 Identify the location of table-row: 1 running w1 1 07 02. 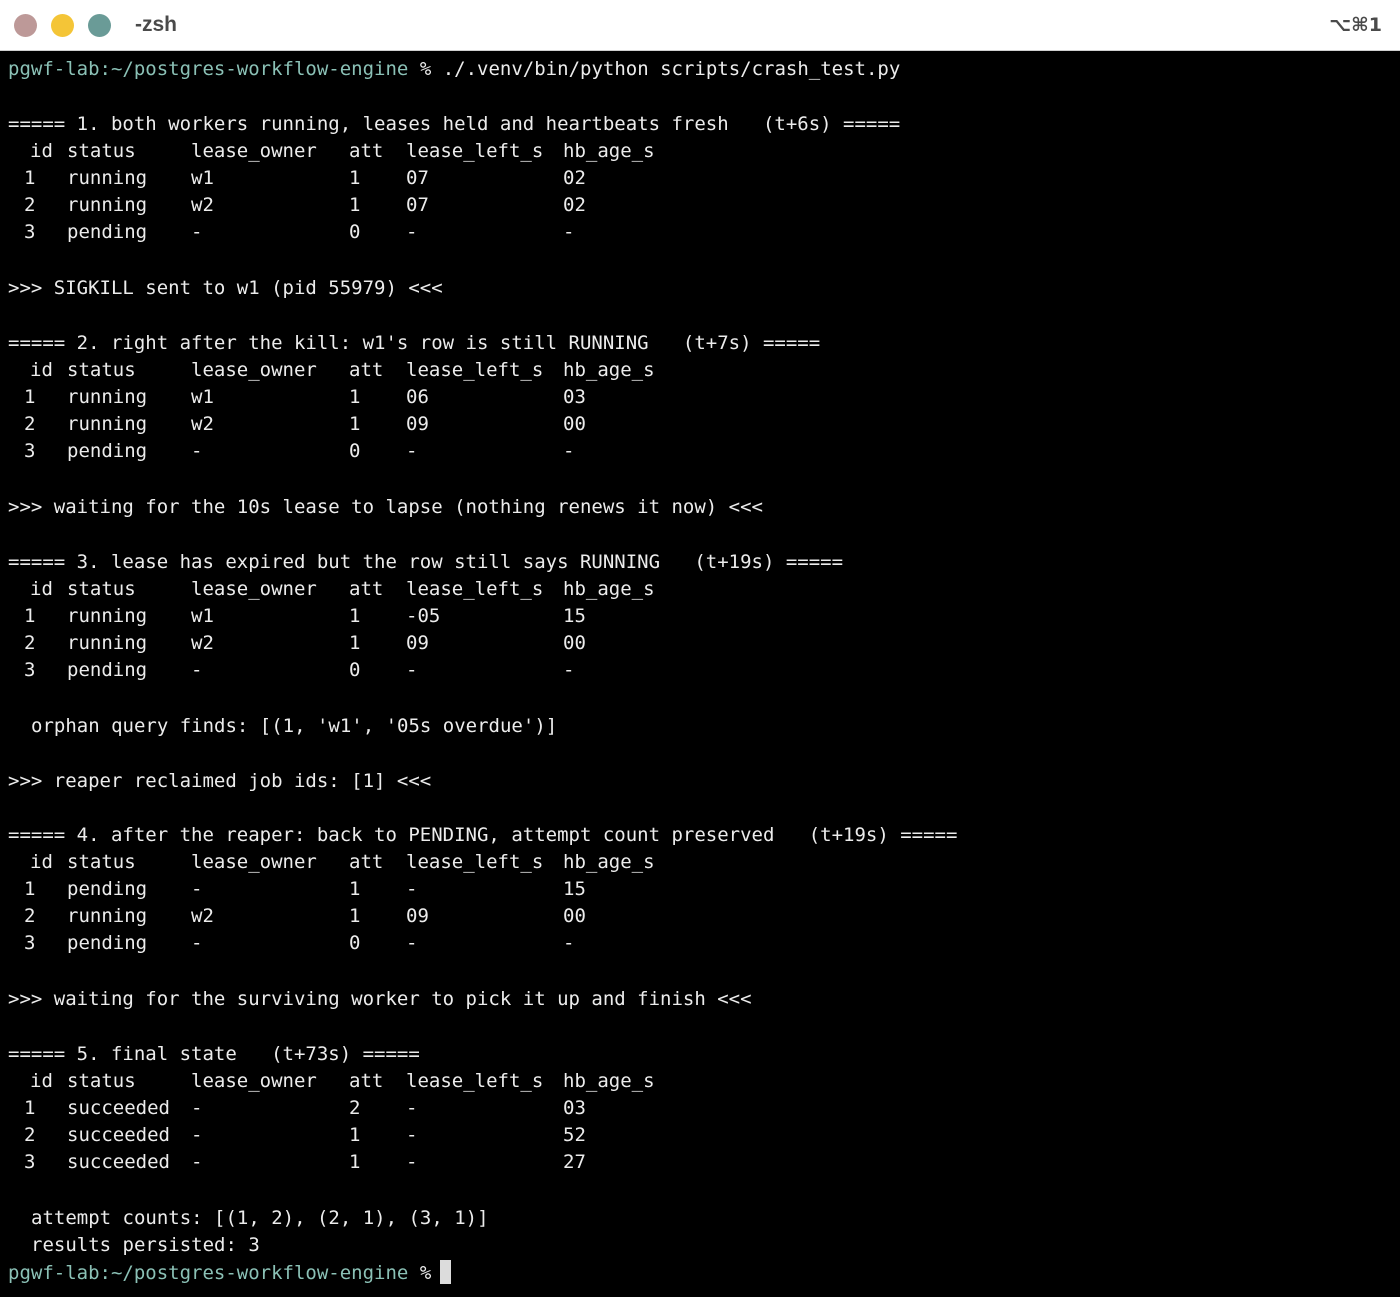
(400, 178).